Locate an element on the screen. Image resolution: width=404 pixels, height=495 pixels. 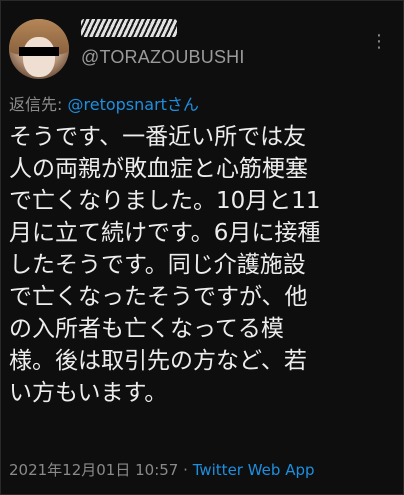
tweet-text-line: 人の両親が敗血症と心筋梗塞 is located at coordinates (158, 169).